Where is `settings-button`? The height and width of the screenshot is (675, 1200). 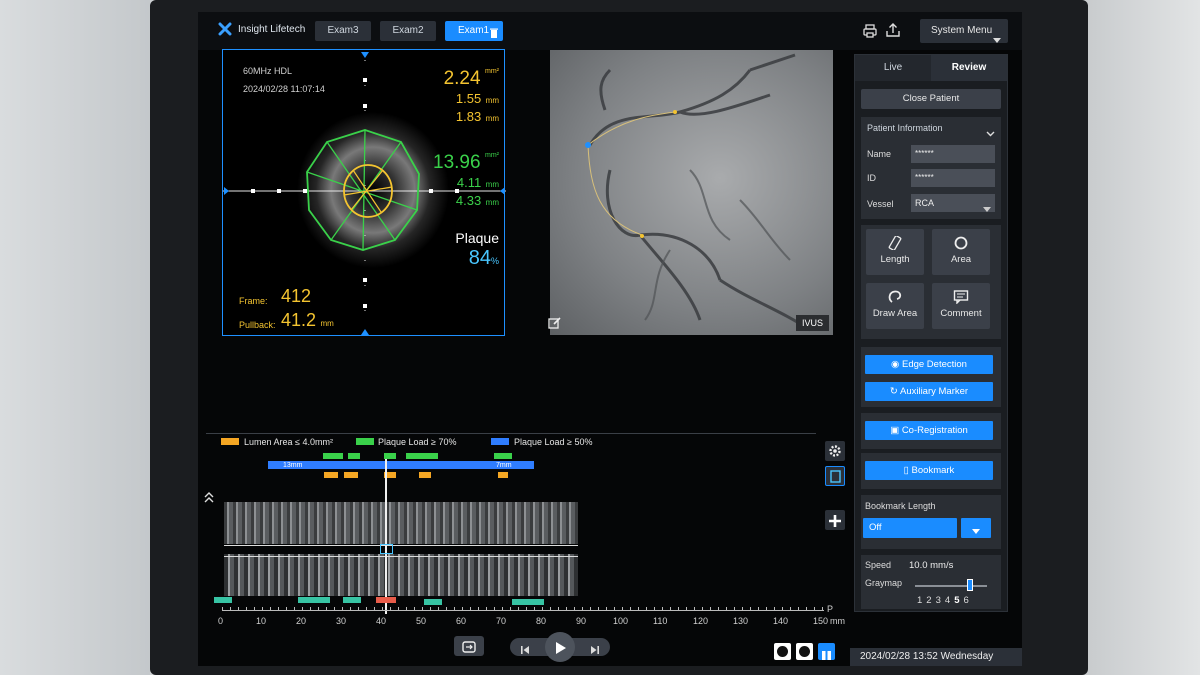
settings-button is located at coordinates (835, 451).